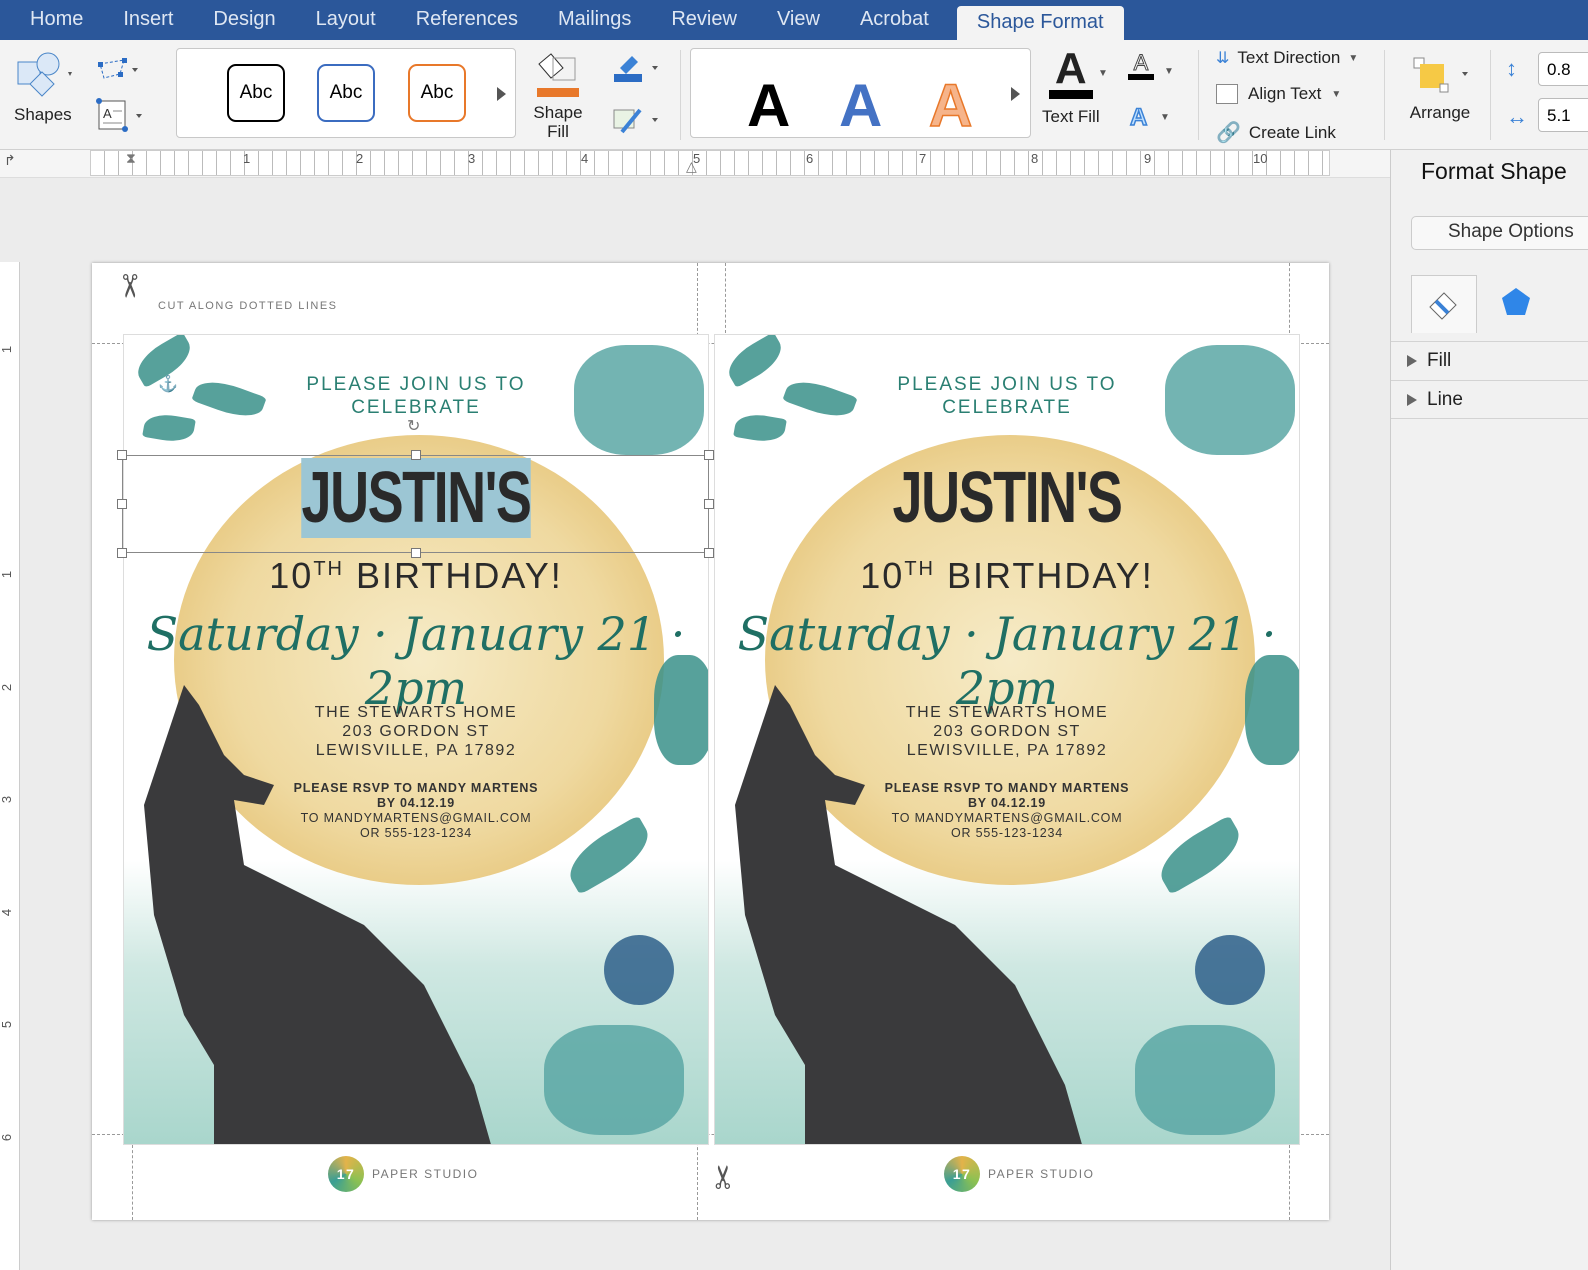 The height and width of the screenshot is (1270, 1588). Describe the element at coordinates (416, 803) in the screenshot. I see `rsvp-line: BY 04.12.19` at that location.